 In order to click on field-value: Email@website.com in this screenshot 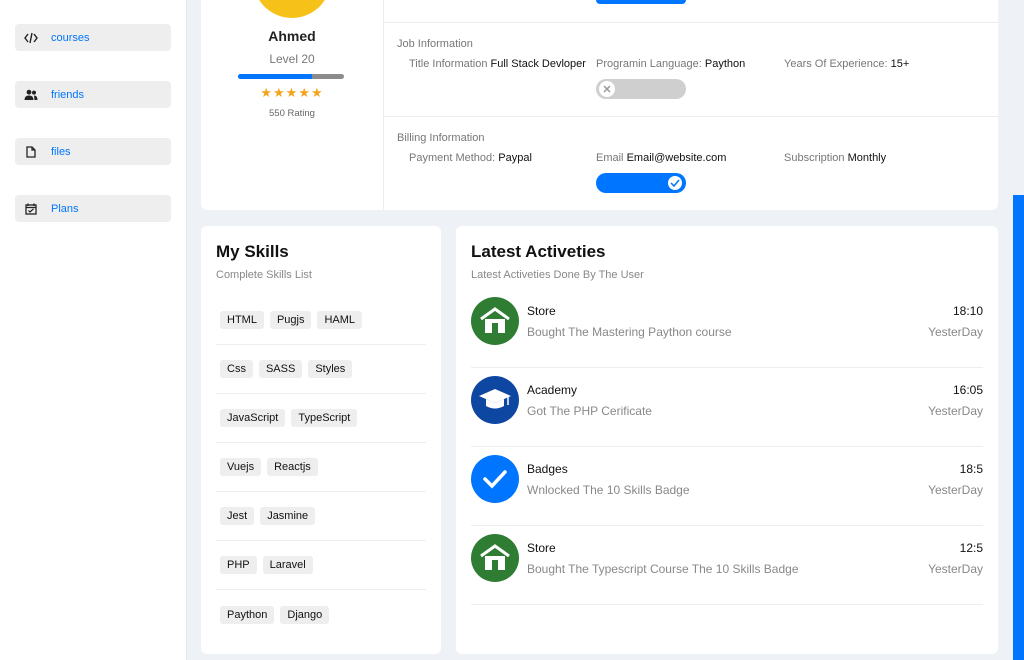, I will do `click(676, 158)`.